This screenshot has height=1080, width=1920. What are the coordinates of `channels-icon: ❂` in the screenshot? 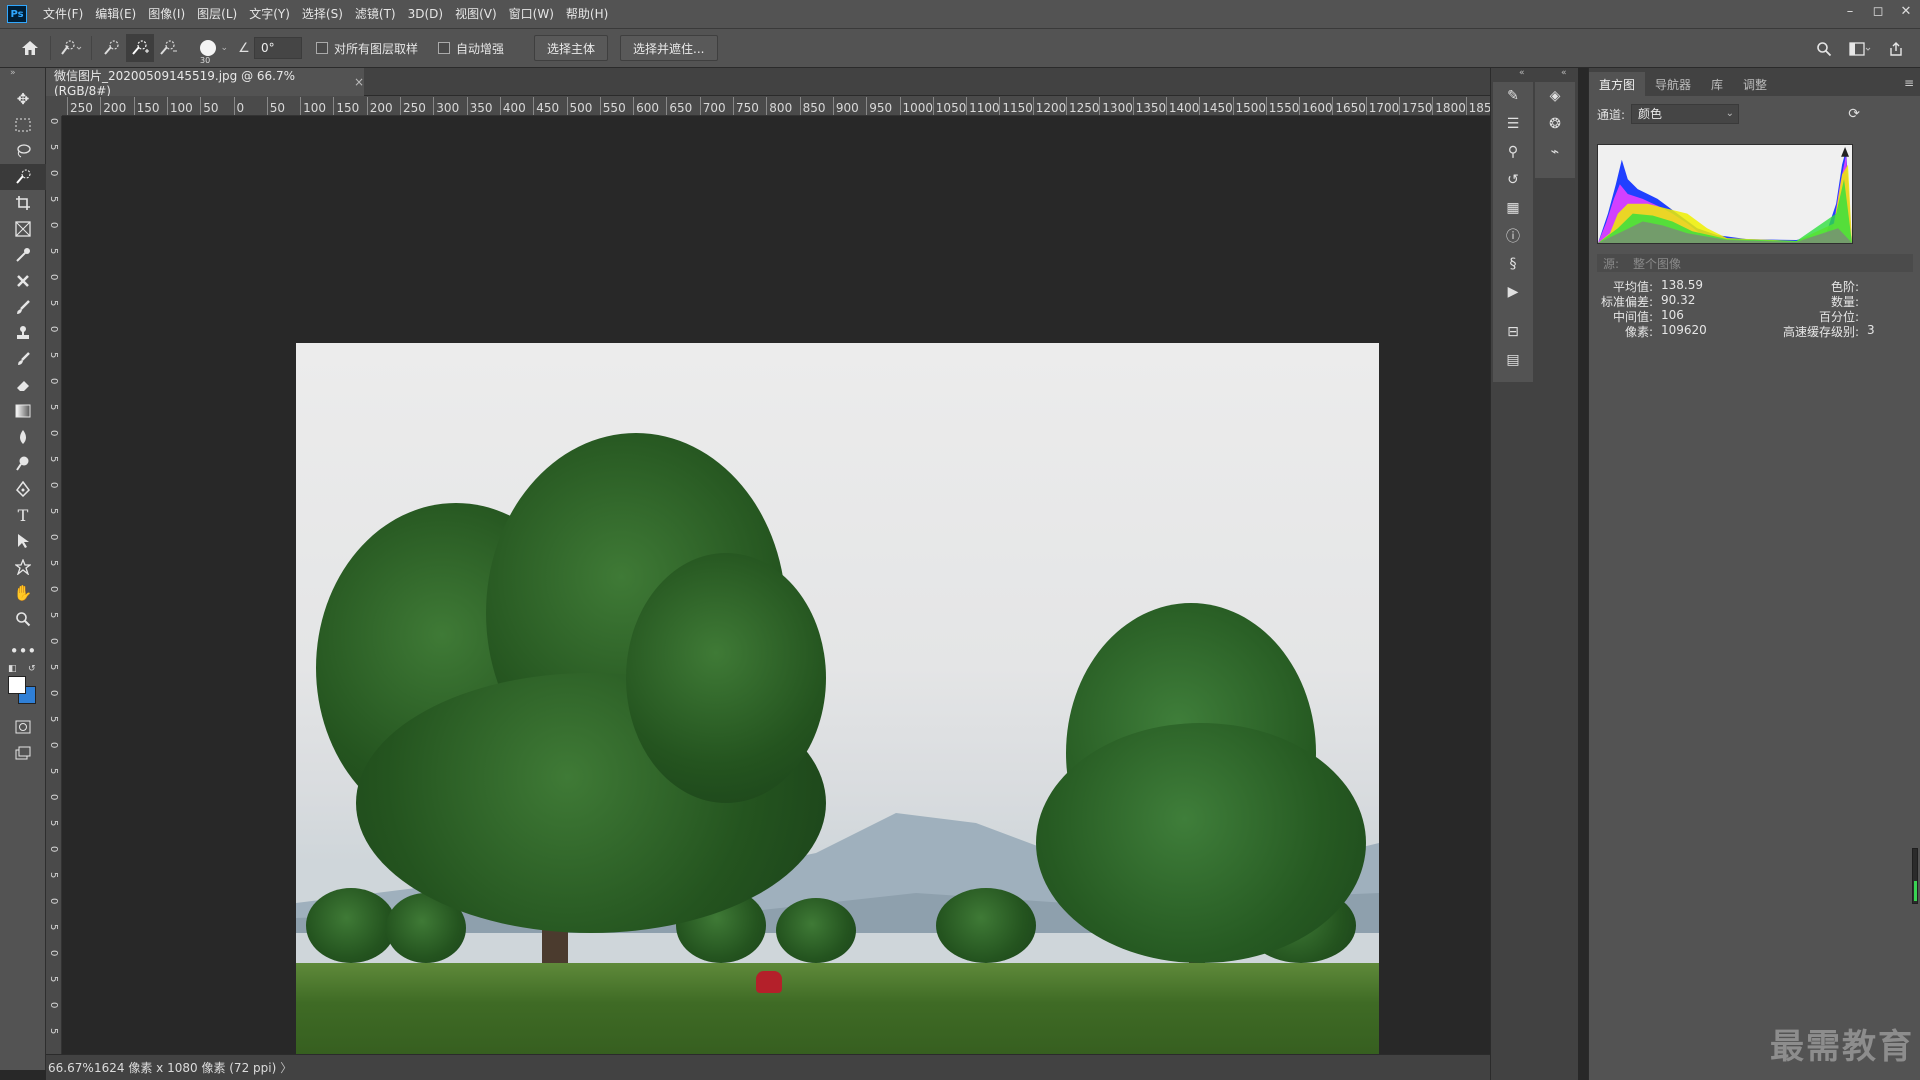 It's located at (1555, 124).